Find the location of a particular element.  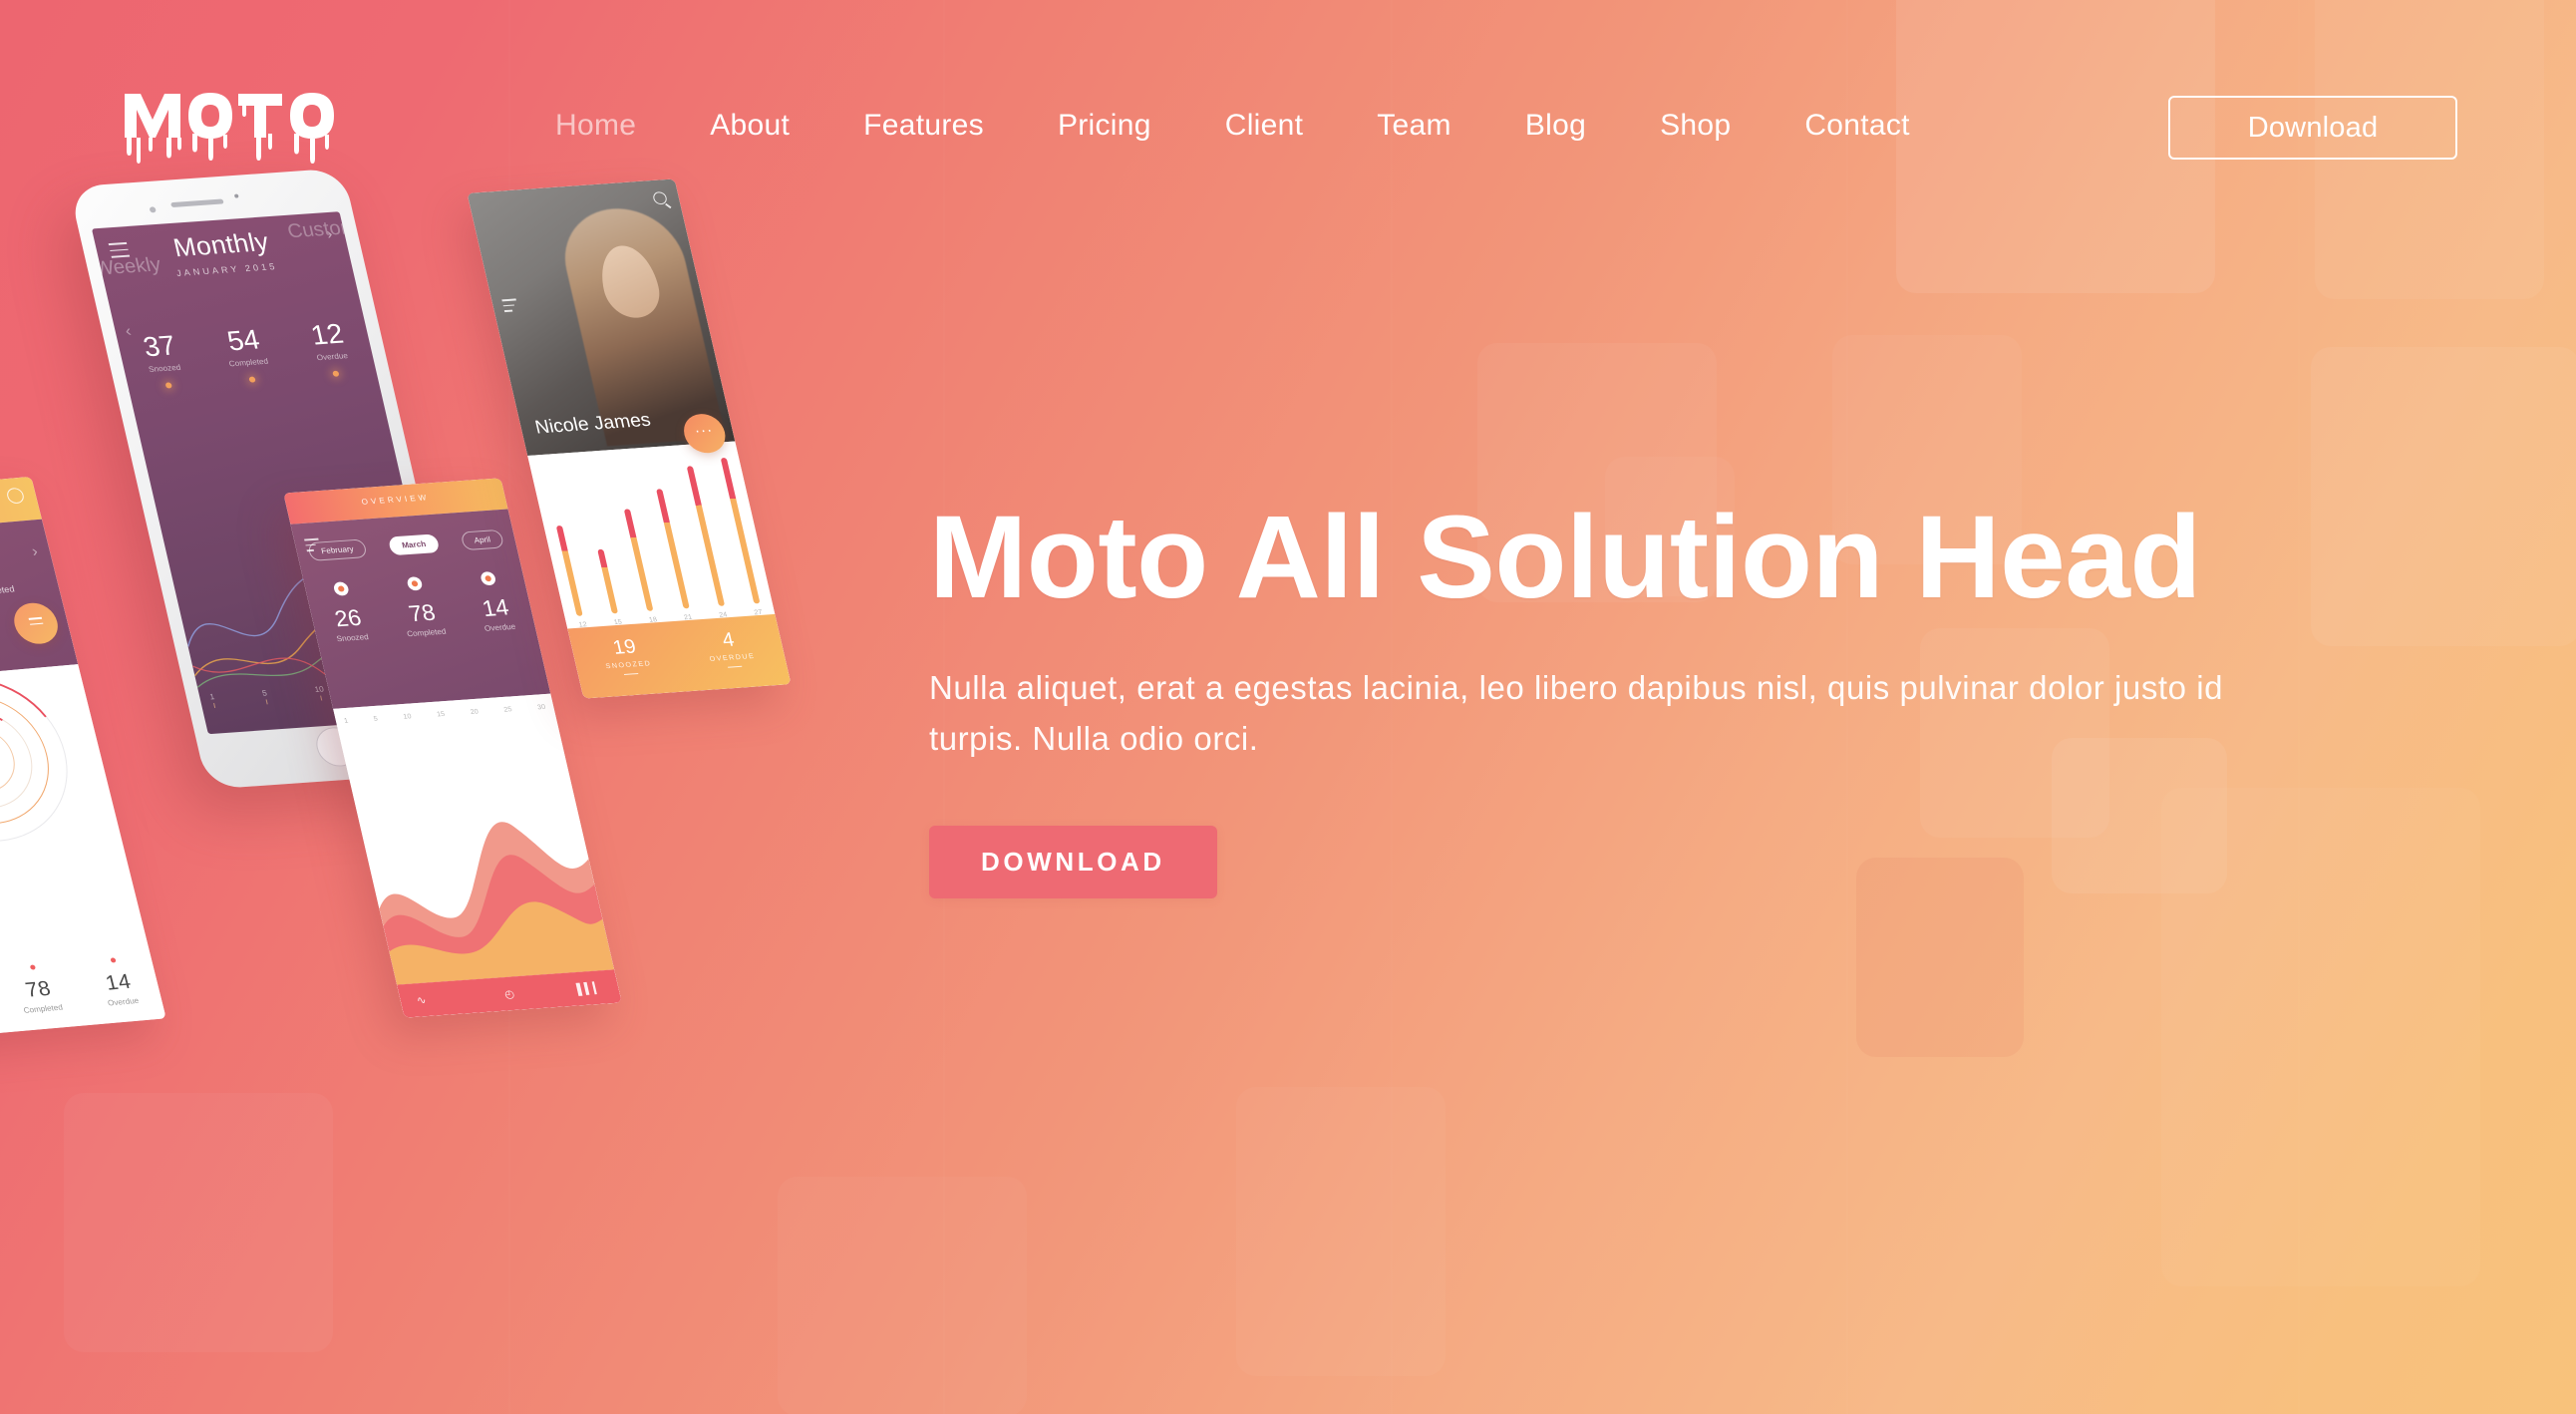

nav-item-features: Features is located at coordinates (923, 126).